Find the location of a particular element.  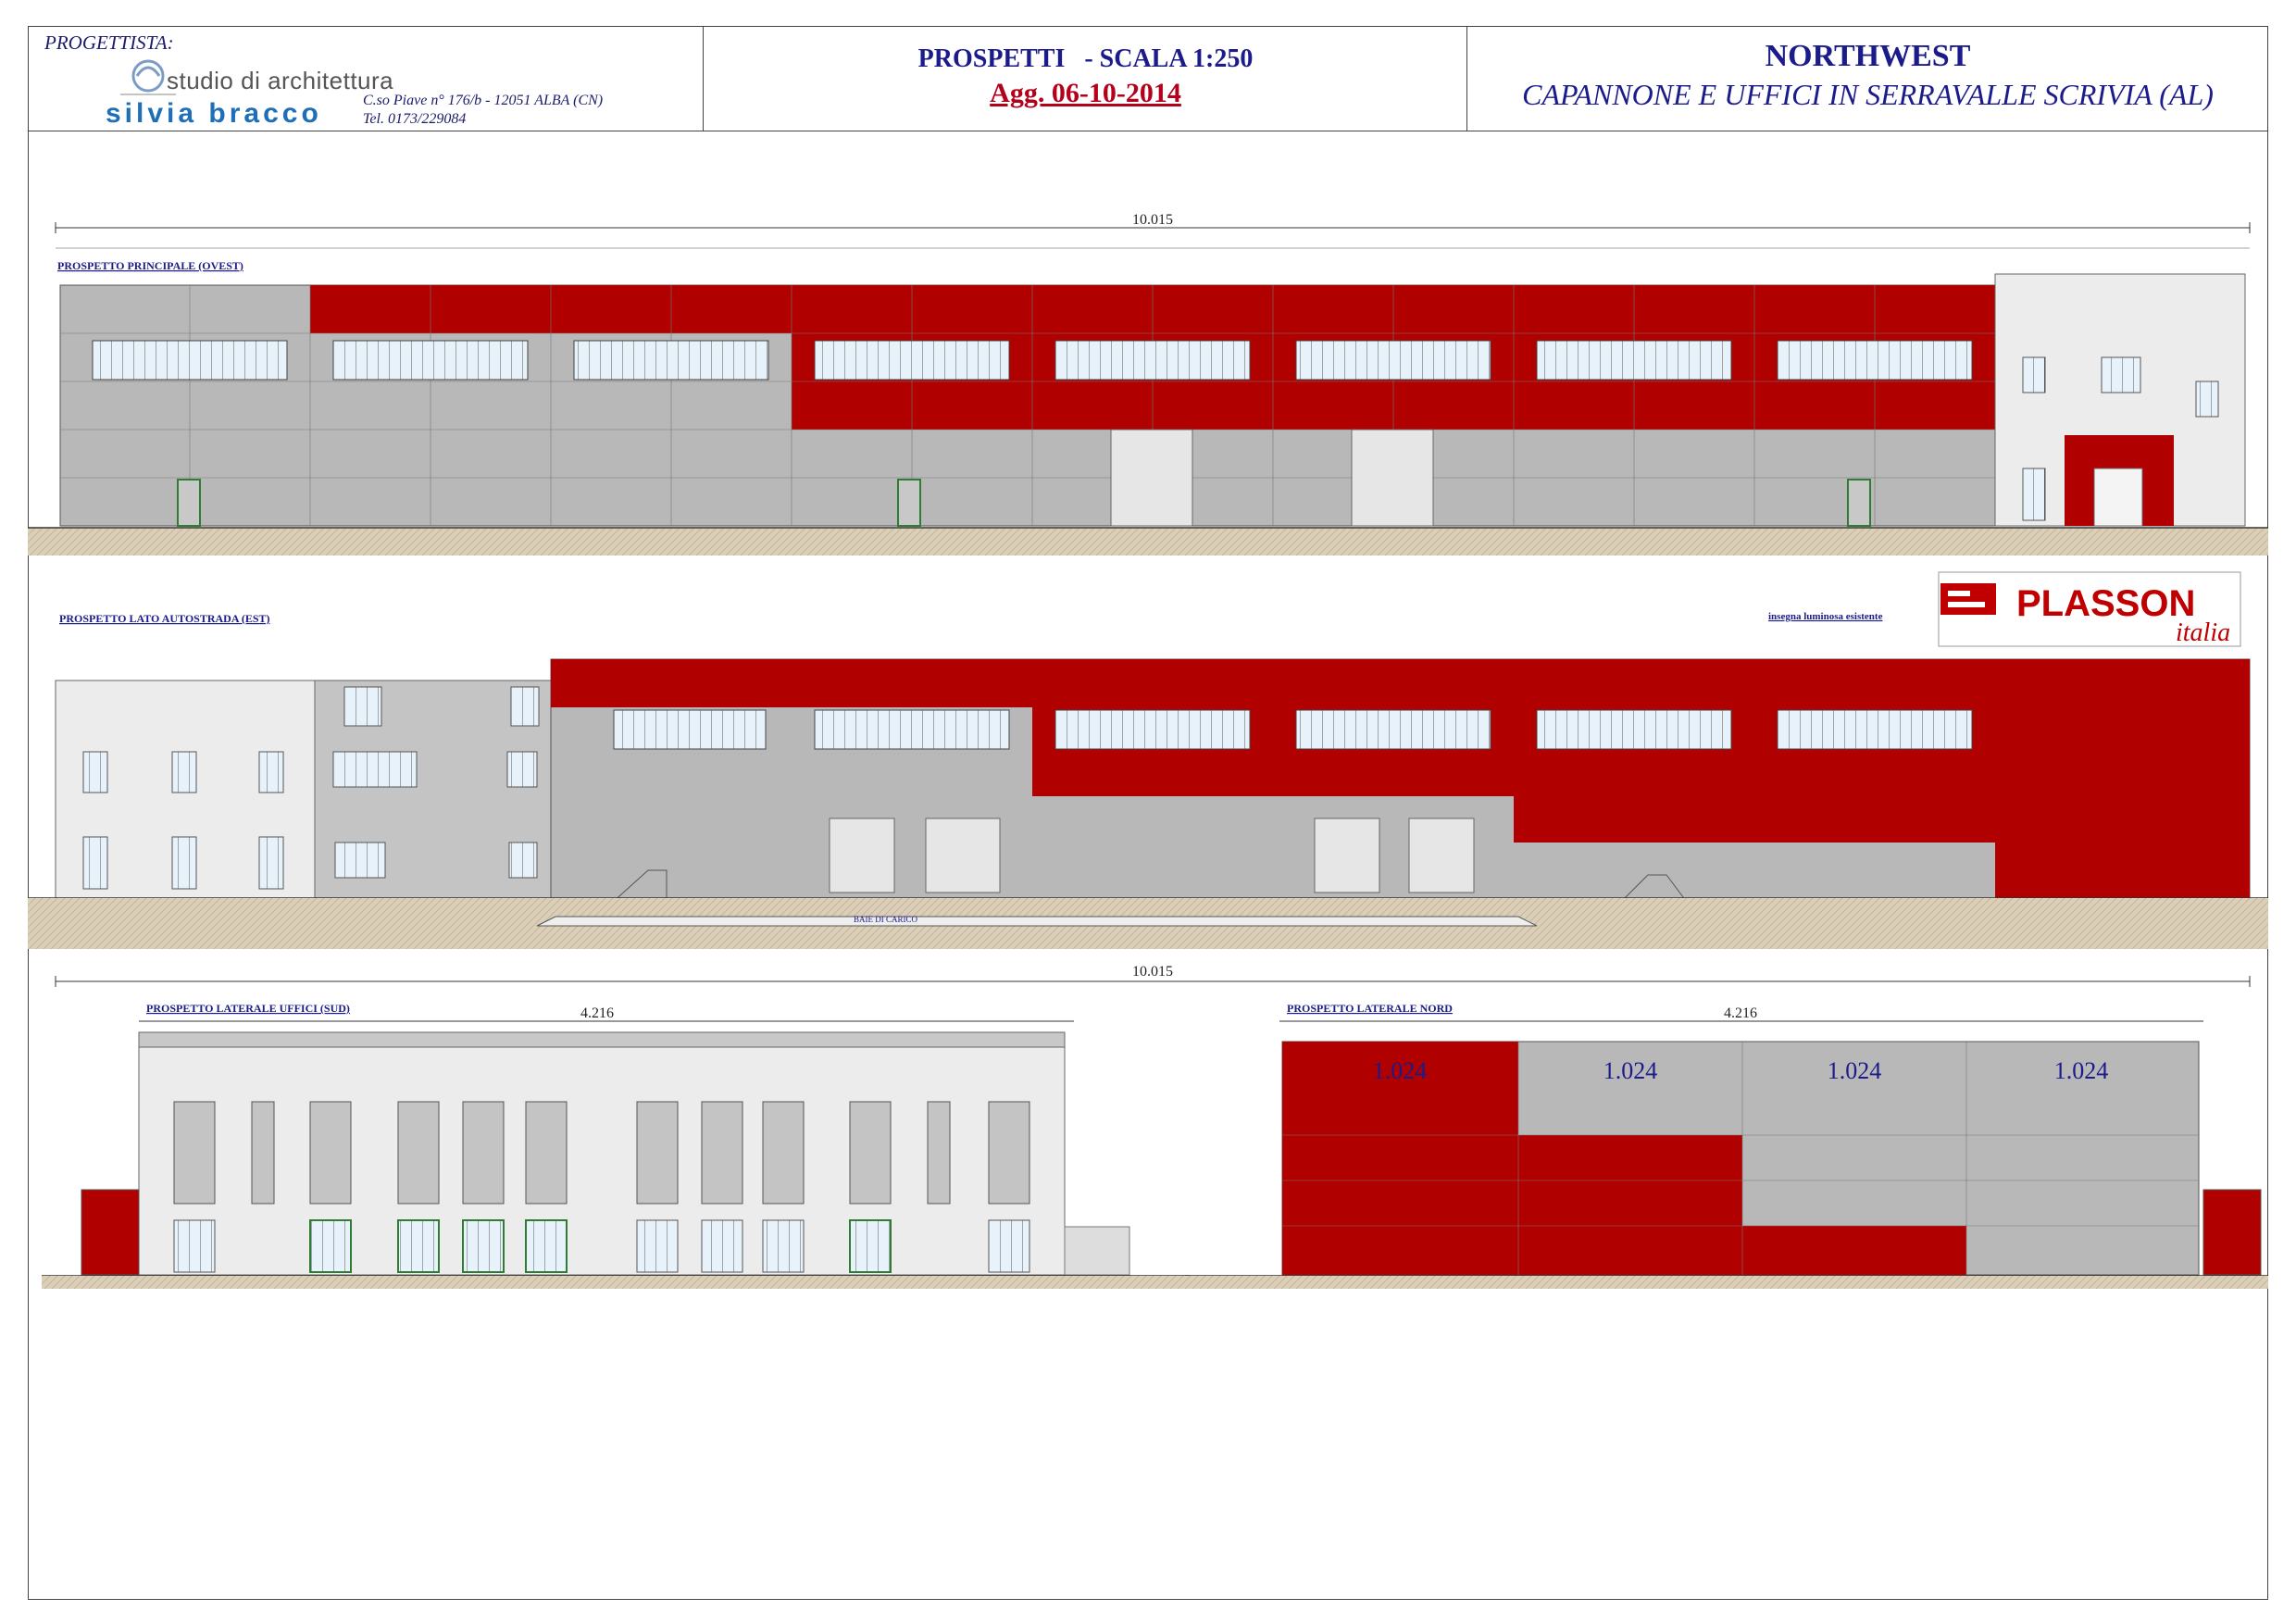

brand-subtext: italia is located at coordinates (2203, 632).